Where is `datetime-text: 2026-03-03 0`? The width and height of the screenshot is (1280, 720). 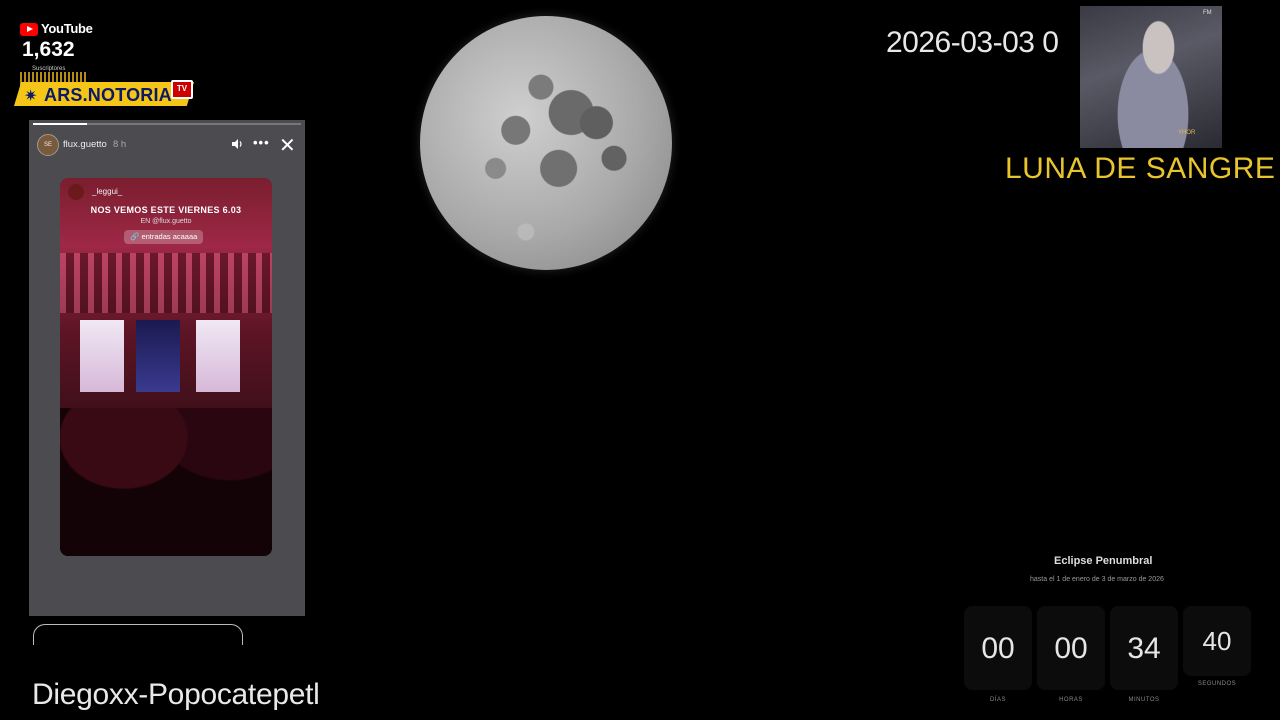
datetime-text: 2026-03-03 0 is located at coordinates (972, 42).